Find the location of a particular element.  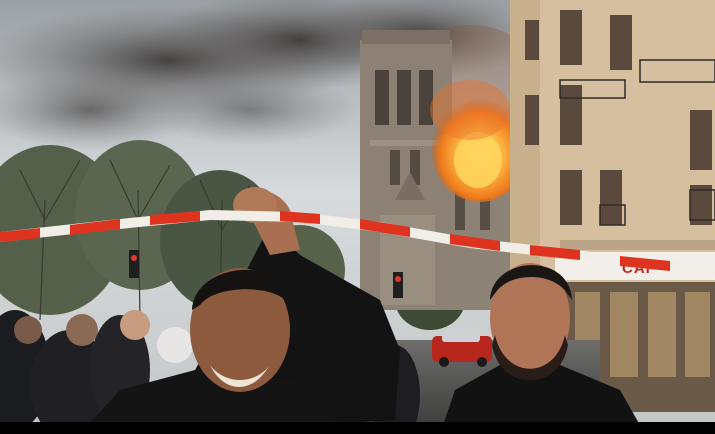

traffic-light-left is located at coordinates (134, 264).